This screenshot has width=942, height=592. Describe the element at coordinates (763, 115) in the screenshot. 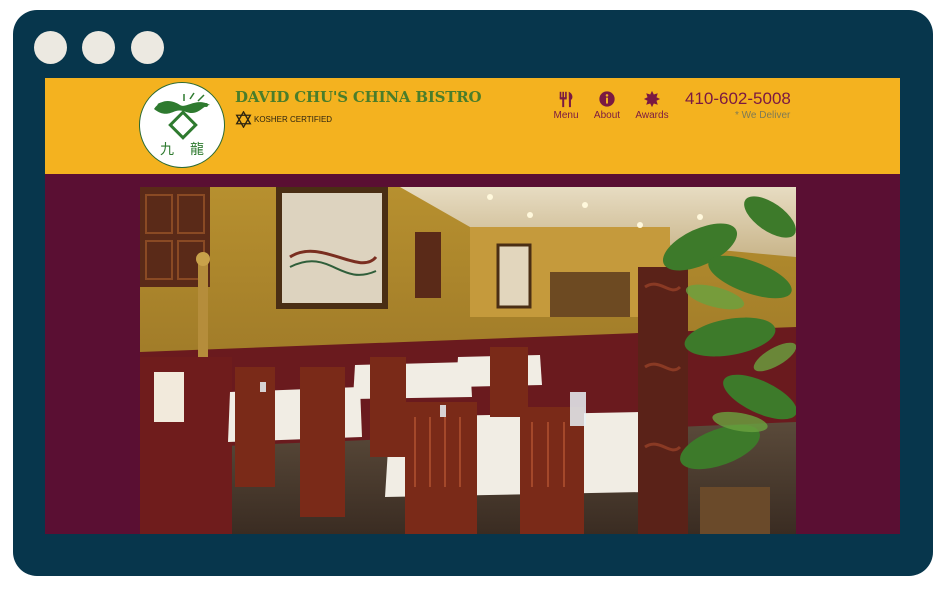

I see `delivery-note: * We Deliver` at that location.